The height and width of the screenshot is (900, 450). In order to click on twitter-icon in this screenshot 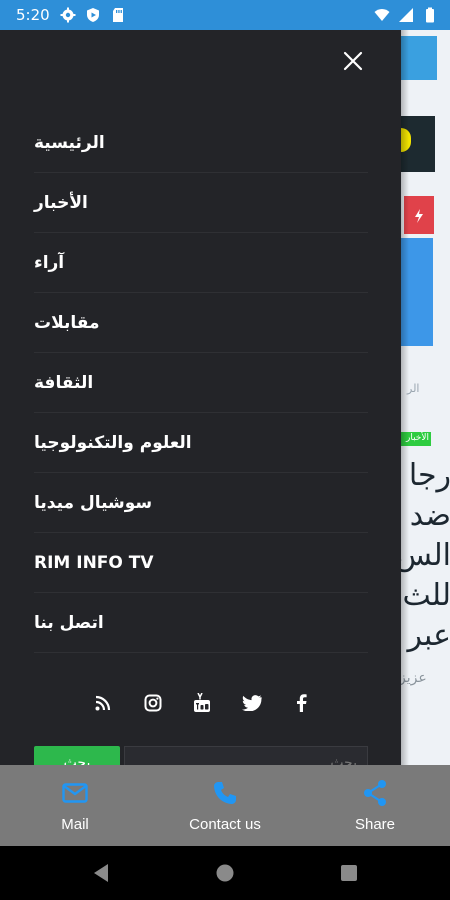, I will do `click(252, 703)`.